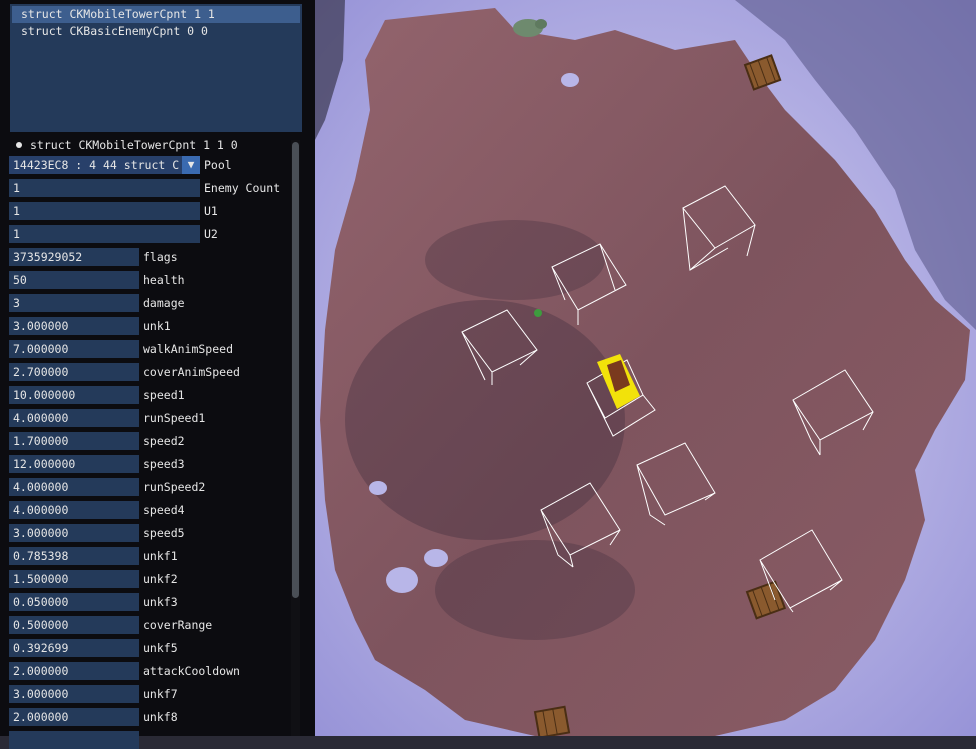 Image resolution: width=976 pixels, height=749 pixels. Describe the element at coordinates (211, 234) in the screenshot. I see `field-label: U2` at that location.